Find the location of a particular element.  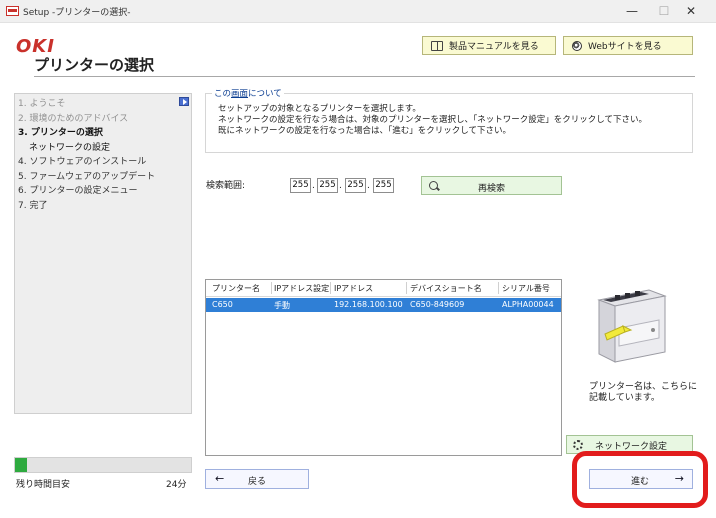

column-header: IPアドレス is located at coordinates (353, 288).